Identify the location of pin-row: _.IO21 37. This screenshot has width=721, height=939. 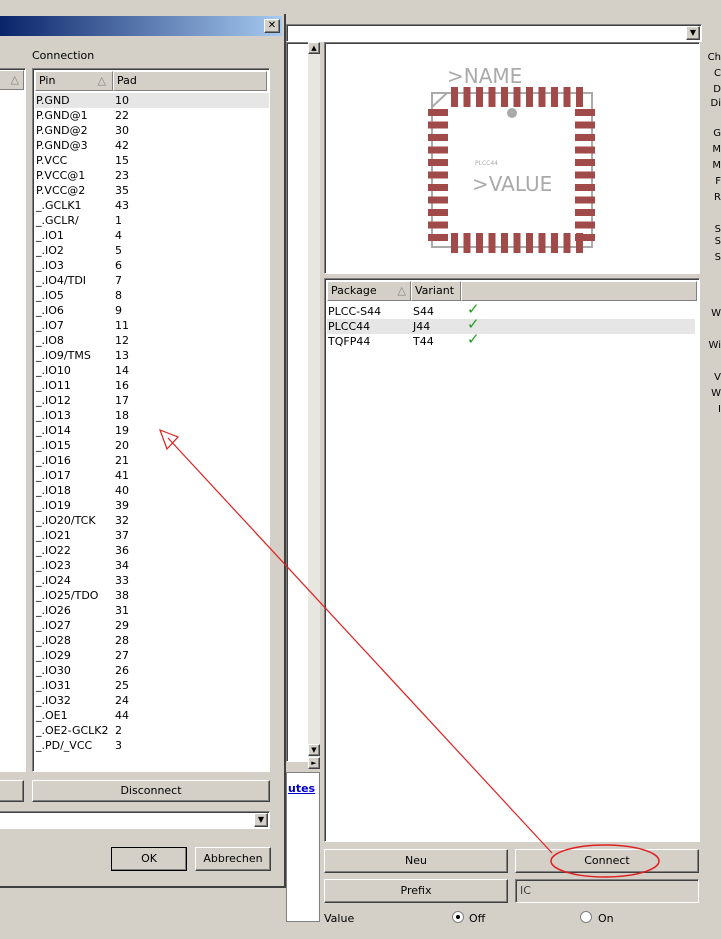
(152, 535).